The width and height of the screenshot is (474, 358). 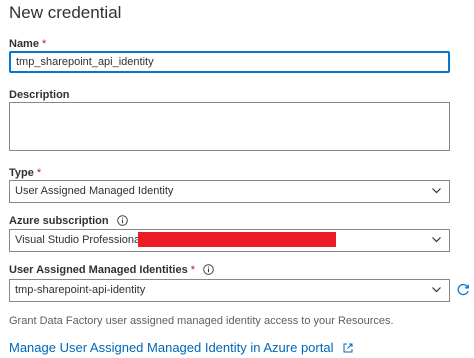 What do you see at coordinates (39, 95) in the screenshot?
I see `description-label: Description` at bounding box center [39, 95].